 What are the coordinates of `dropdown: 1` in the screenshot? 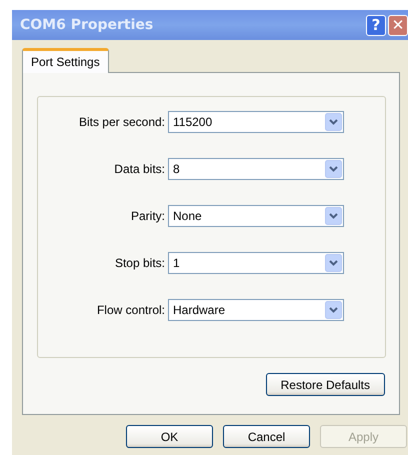 It's located at (256, 263).